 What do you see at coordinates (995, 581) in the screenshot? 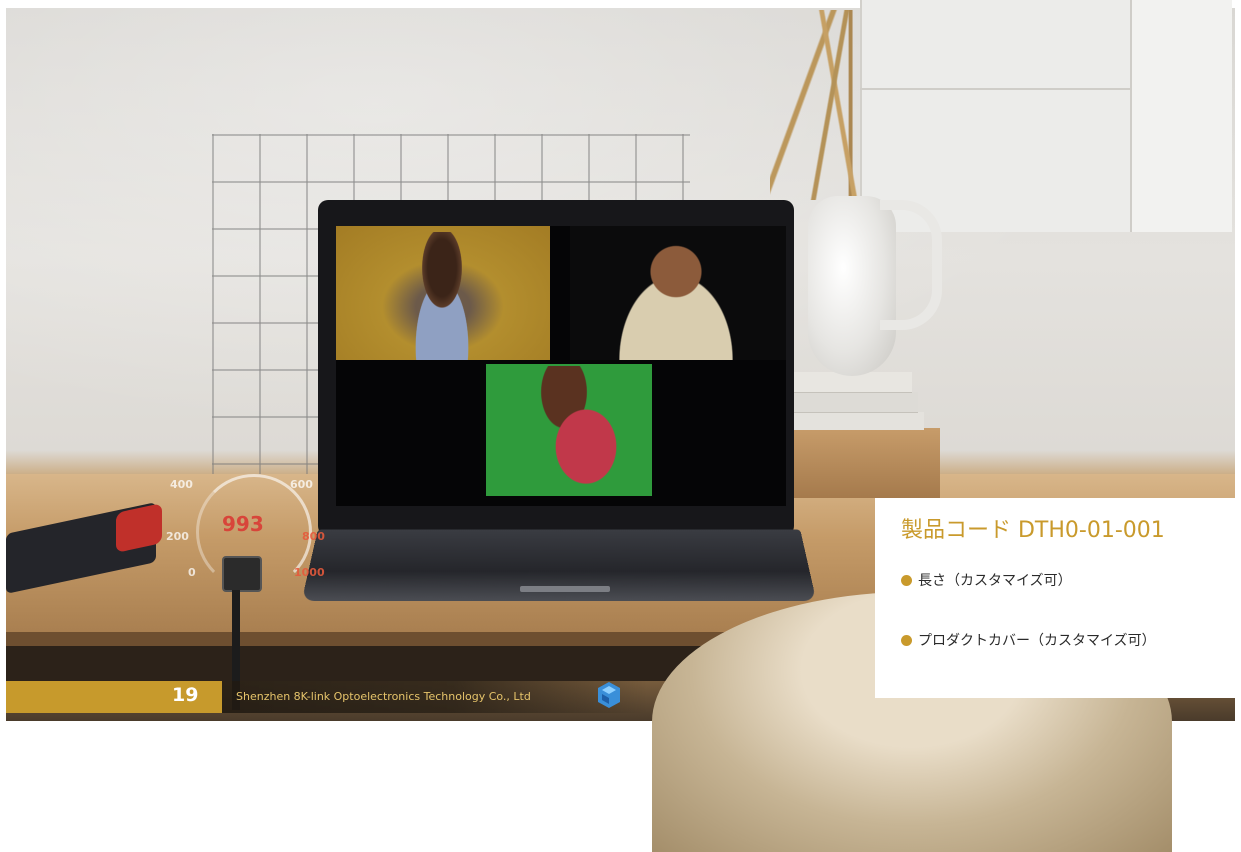
I see `feature-label: 長さ（カスタマイズ可）` at bounding box center [995, 581].